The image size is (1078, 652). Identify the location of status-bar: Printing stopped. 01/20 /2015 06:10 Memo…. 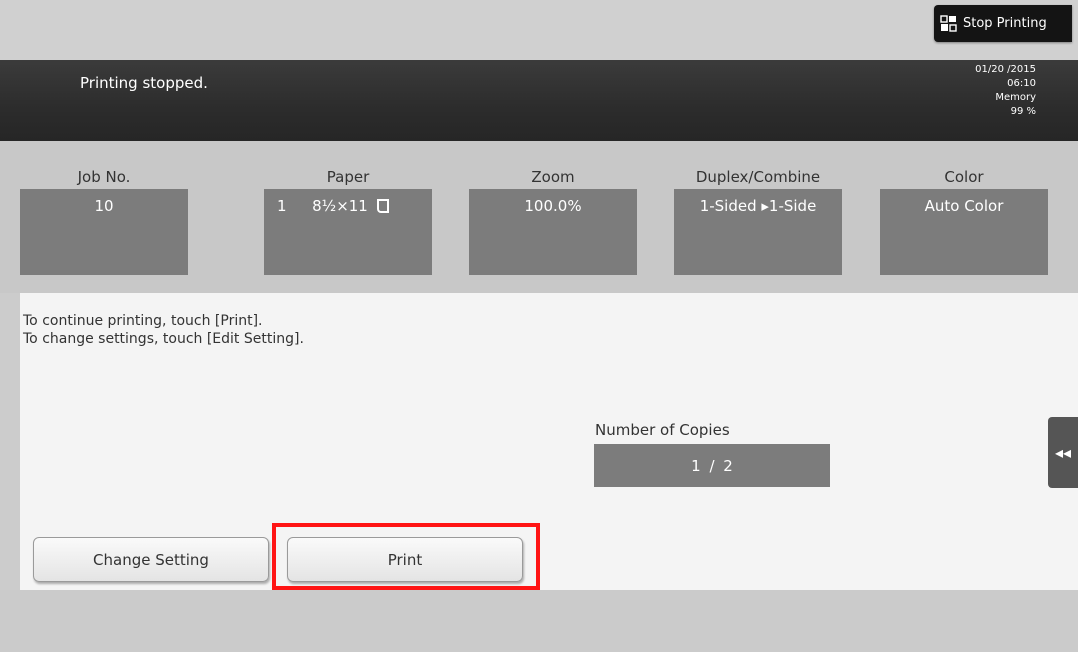
(539, 100).